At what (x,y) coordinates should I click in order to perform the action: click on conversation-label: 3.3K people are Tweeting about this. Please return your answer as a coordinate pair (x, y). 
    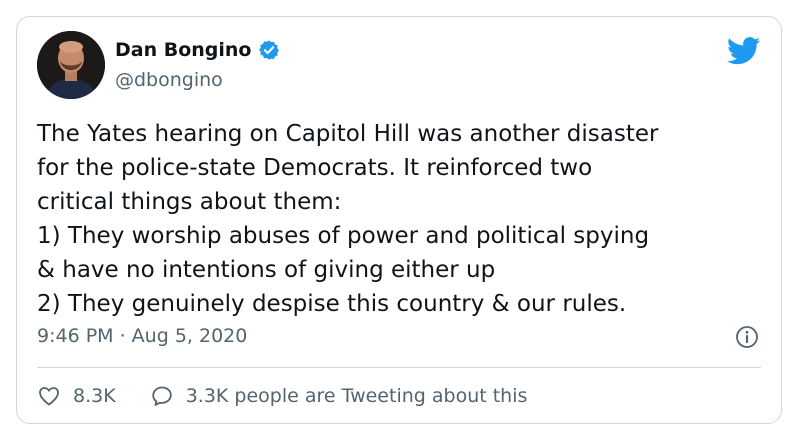
    Looking at the image, I should click on (356, 396).